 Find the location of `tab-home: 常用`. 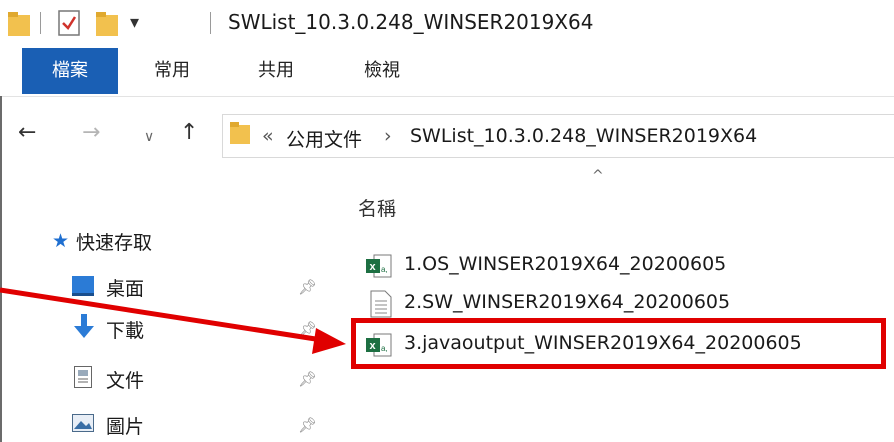

tab-home: 常用 is located at coordinates (172, 71).